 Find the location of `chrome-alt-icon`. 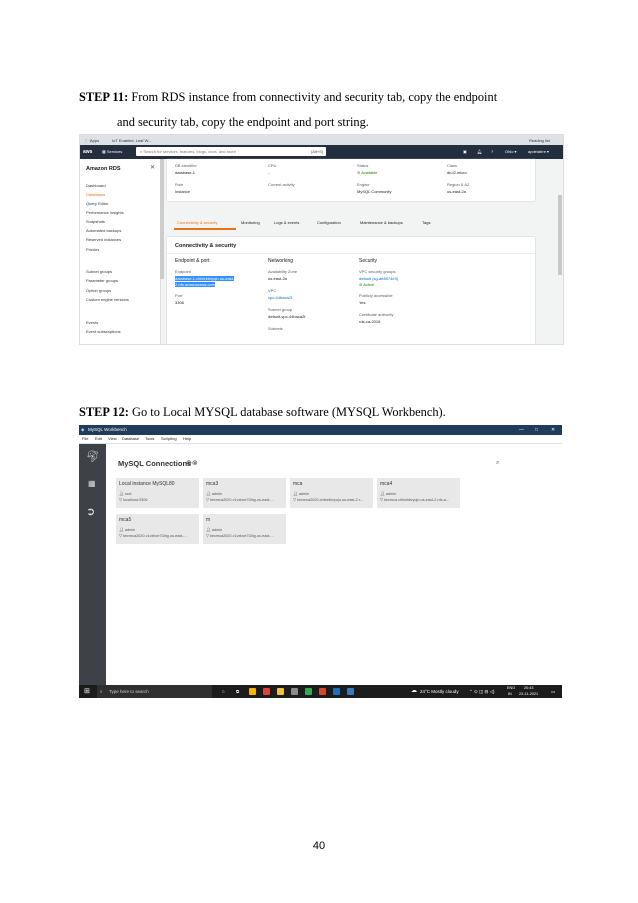

chrome-alt-icon is located at coordinates (308, 691).